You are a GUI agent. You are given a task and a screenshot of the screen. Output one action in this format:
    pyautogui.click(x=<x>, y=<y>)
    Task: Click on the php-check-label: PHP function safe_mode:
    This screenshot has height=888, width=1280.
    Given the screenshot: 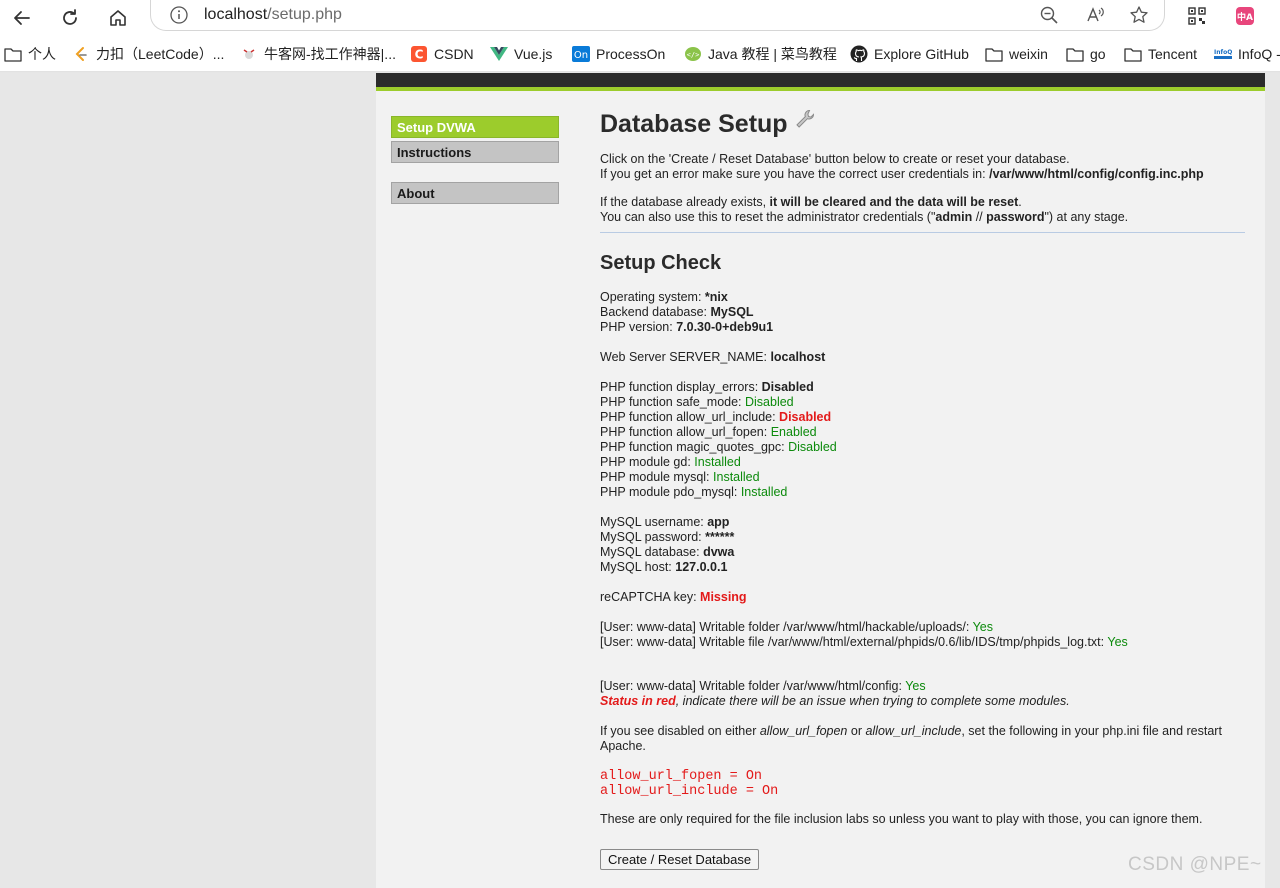 What is the action you would take?
    pyautogui.click(x=672, y=402)
    